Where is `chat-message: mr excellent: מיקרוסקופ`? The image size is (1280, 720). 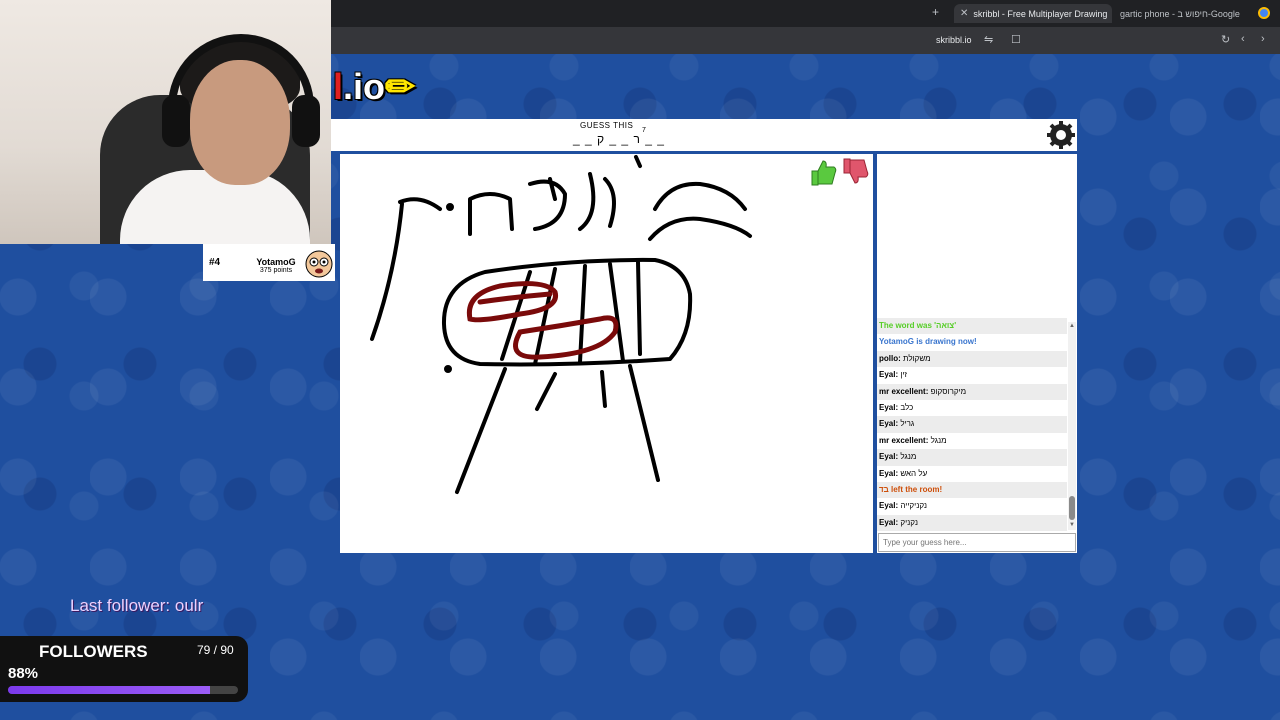 chat-message: mr excellent: מיקרוסקופ is located at coordinates (972, 391).